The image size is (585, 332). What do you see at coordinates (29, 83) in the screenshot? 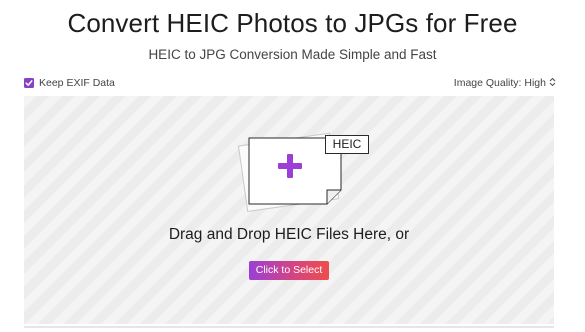
I see `checkbox-checked-icon` at bounding box center [29, 83].